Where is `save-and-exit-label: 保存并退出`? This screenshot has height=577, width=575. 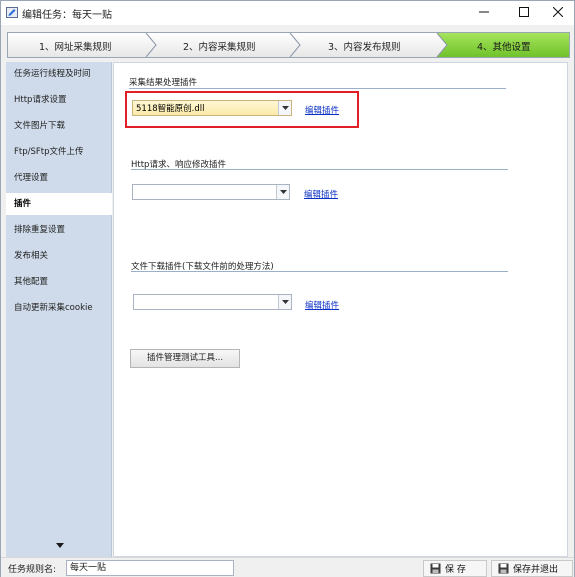
save-and-exit-label: 保存并退出 is located at coordinates (536, 570).